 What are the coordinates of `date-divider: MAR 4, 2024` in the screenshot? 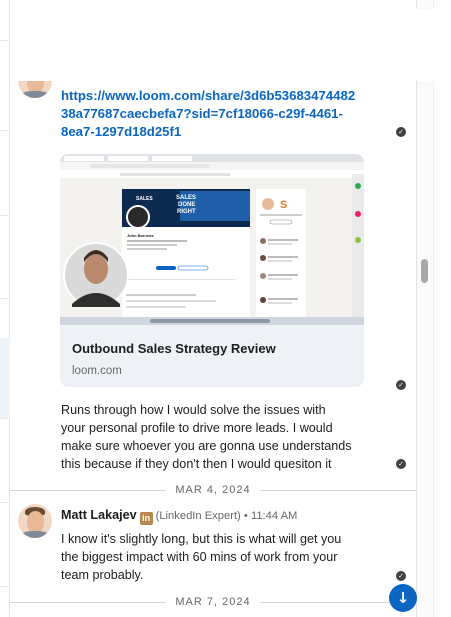 It's located at (213, 490).